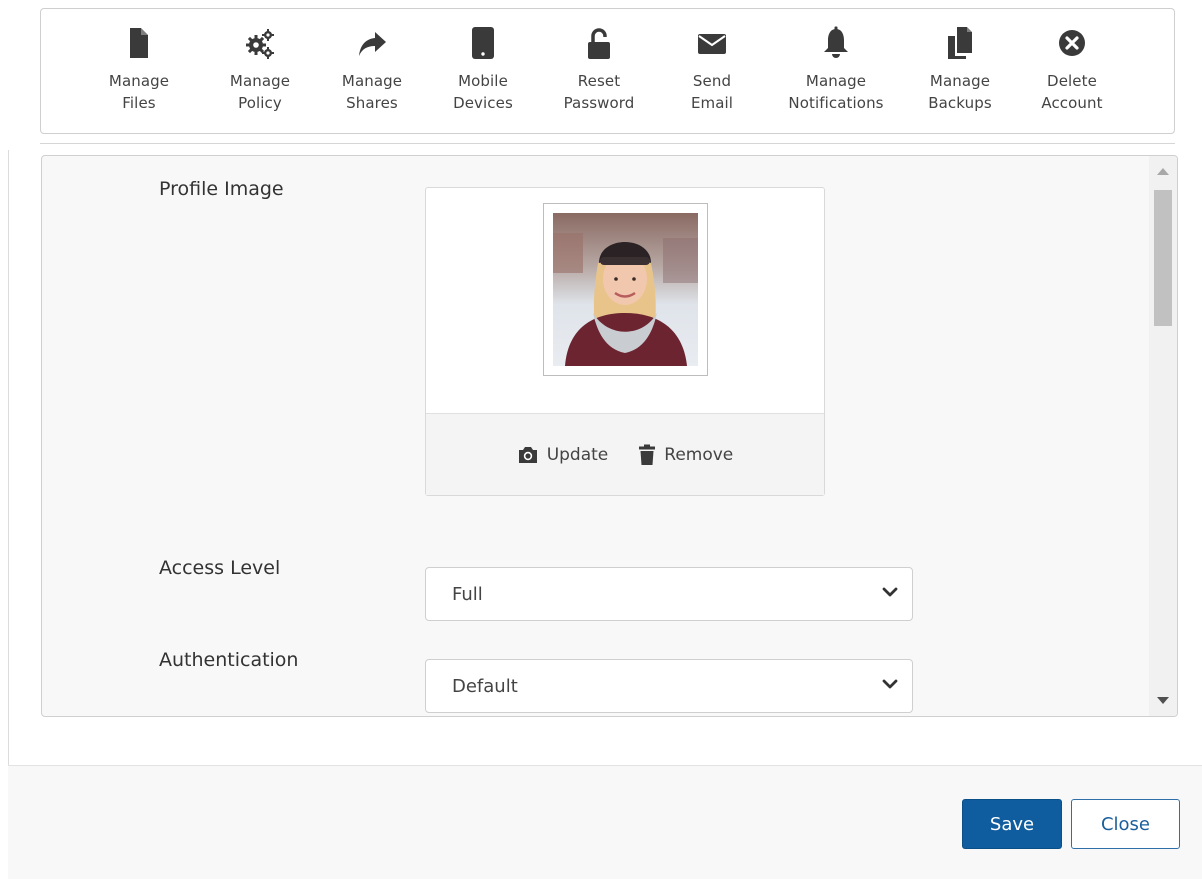 The height and width of the screenshot is (879, 1202). What do you see at coordinates (139, 103) in the screenshot?
I see `manage-files-label-2: Files` at bounding box center [139, 103].